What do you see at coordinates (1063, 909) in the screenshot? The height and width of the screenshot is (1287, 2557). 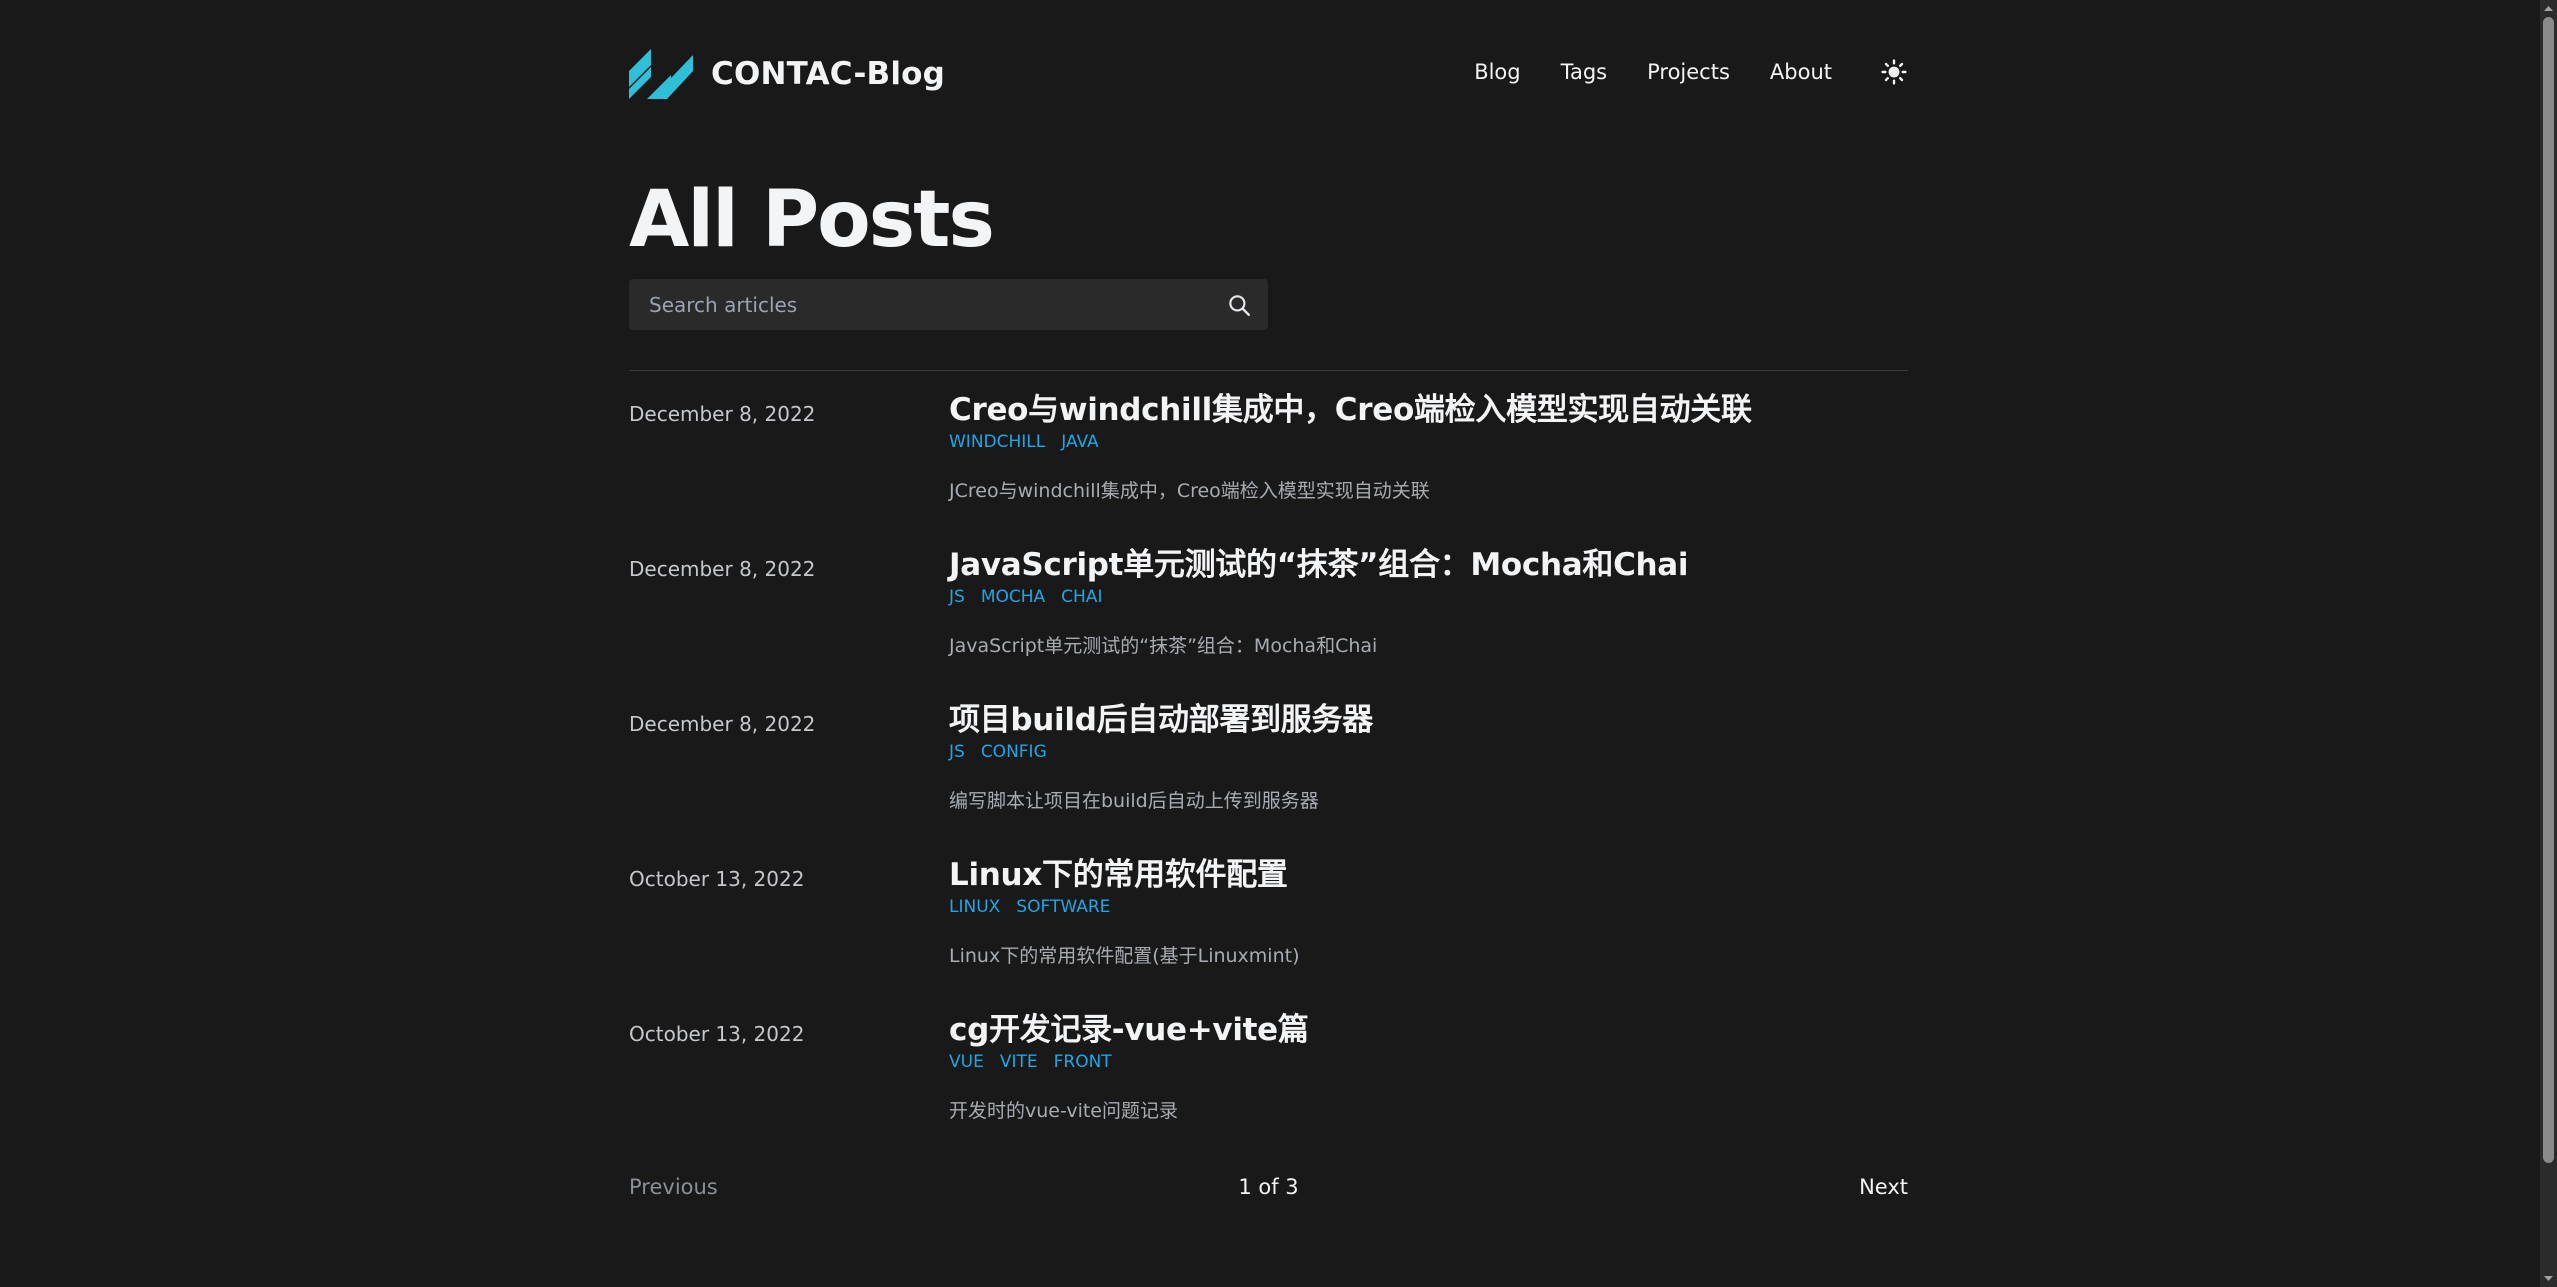 I see `tag-link: SOFTWARE` at bounding box center [1063, 909].